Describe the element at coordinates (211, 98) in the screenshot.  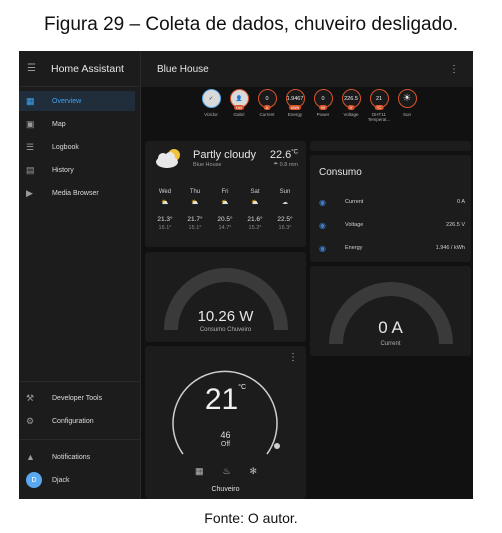
I see `check-icon: ✓` at that location.